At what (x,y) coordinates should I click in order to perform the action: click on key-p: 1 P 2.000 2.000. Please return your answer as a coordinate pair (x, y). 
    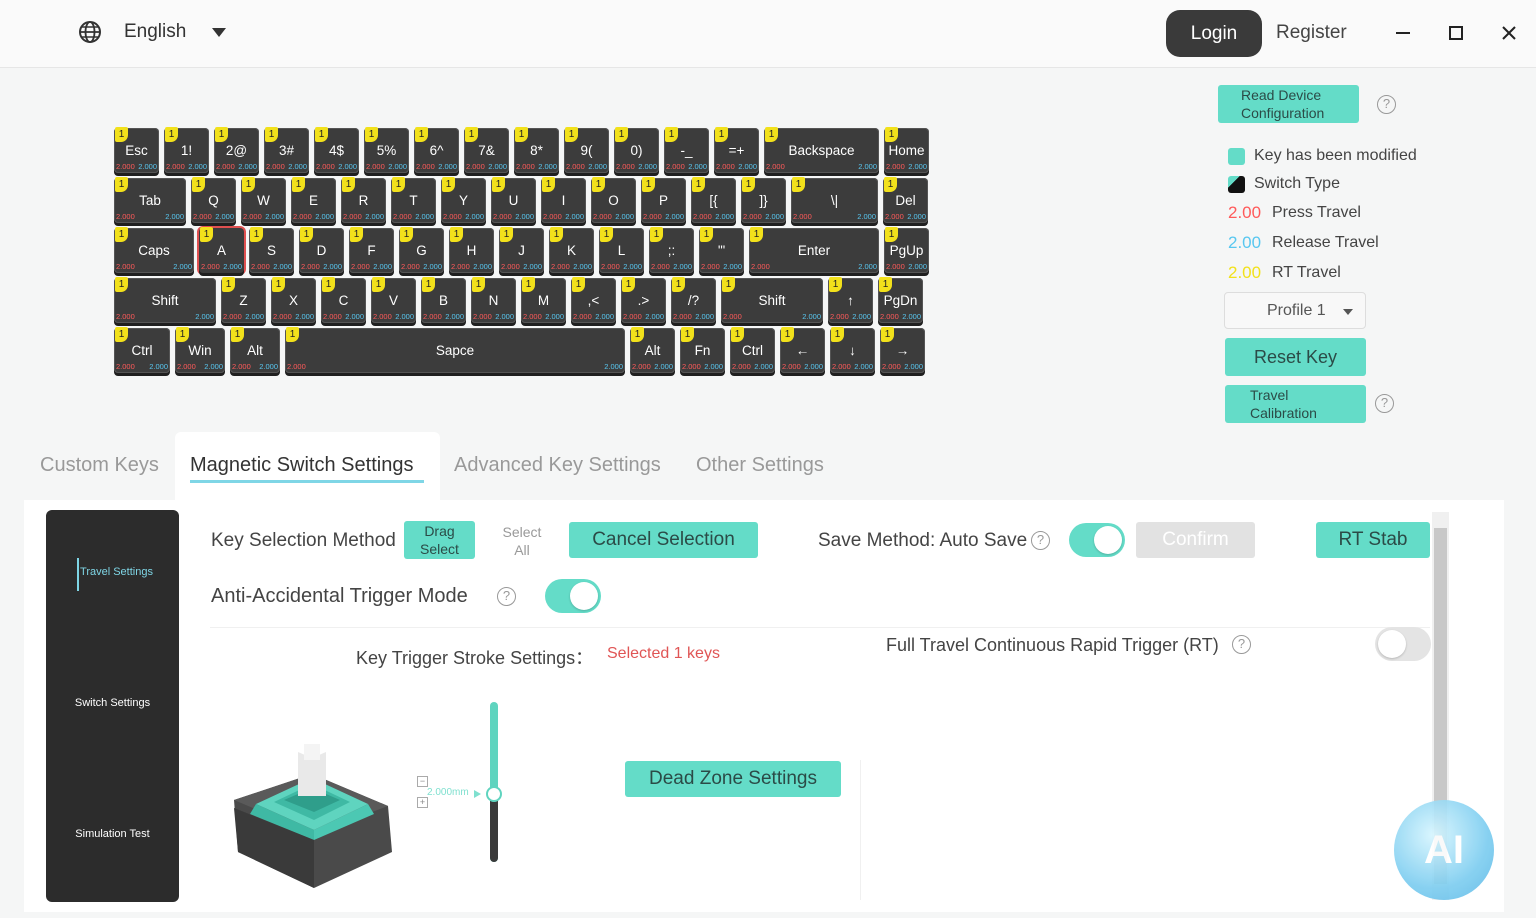
    Looking at the image, I should click on (663, 200).